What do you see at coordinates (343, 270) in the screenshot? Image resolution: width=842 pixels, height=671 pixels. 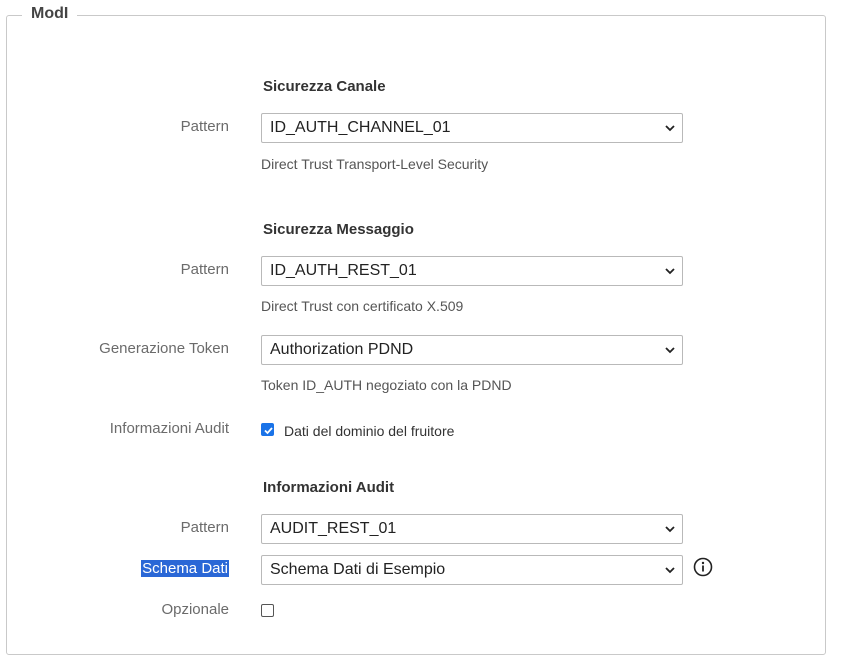 I see `message-pattern-value: ID_AUTH_REST_01` at bounding box center [343, 270].